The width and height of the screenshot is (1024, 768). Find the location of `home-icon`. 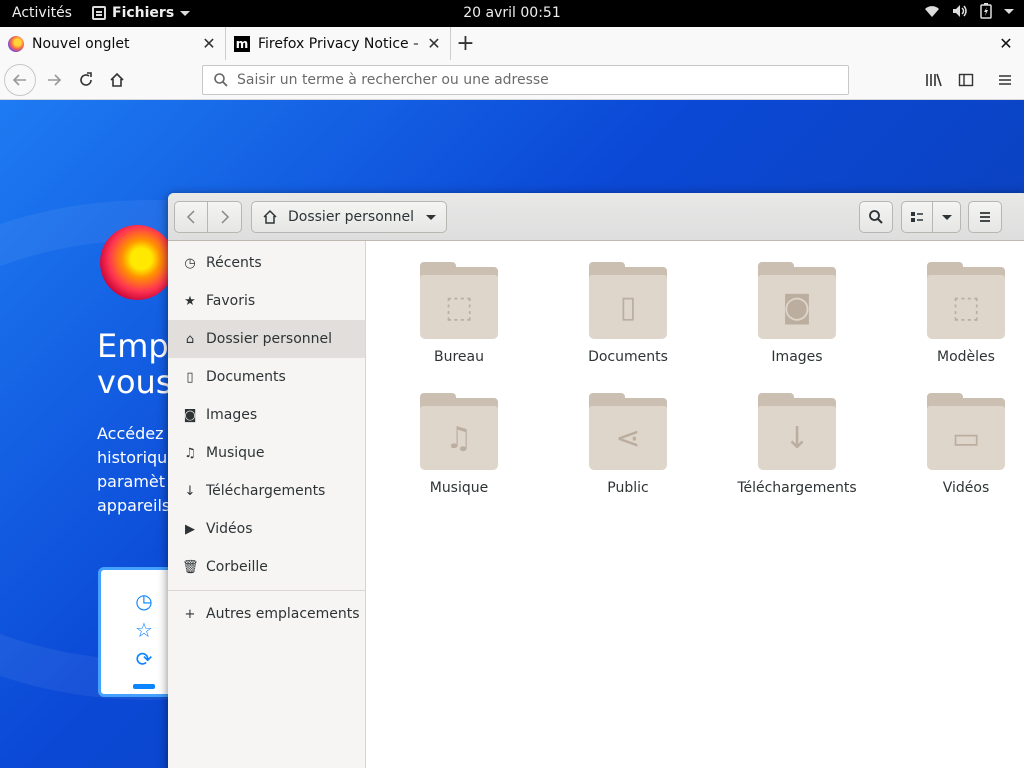

home-icon is located at coordinates (117, 79).